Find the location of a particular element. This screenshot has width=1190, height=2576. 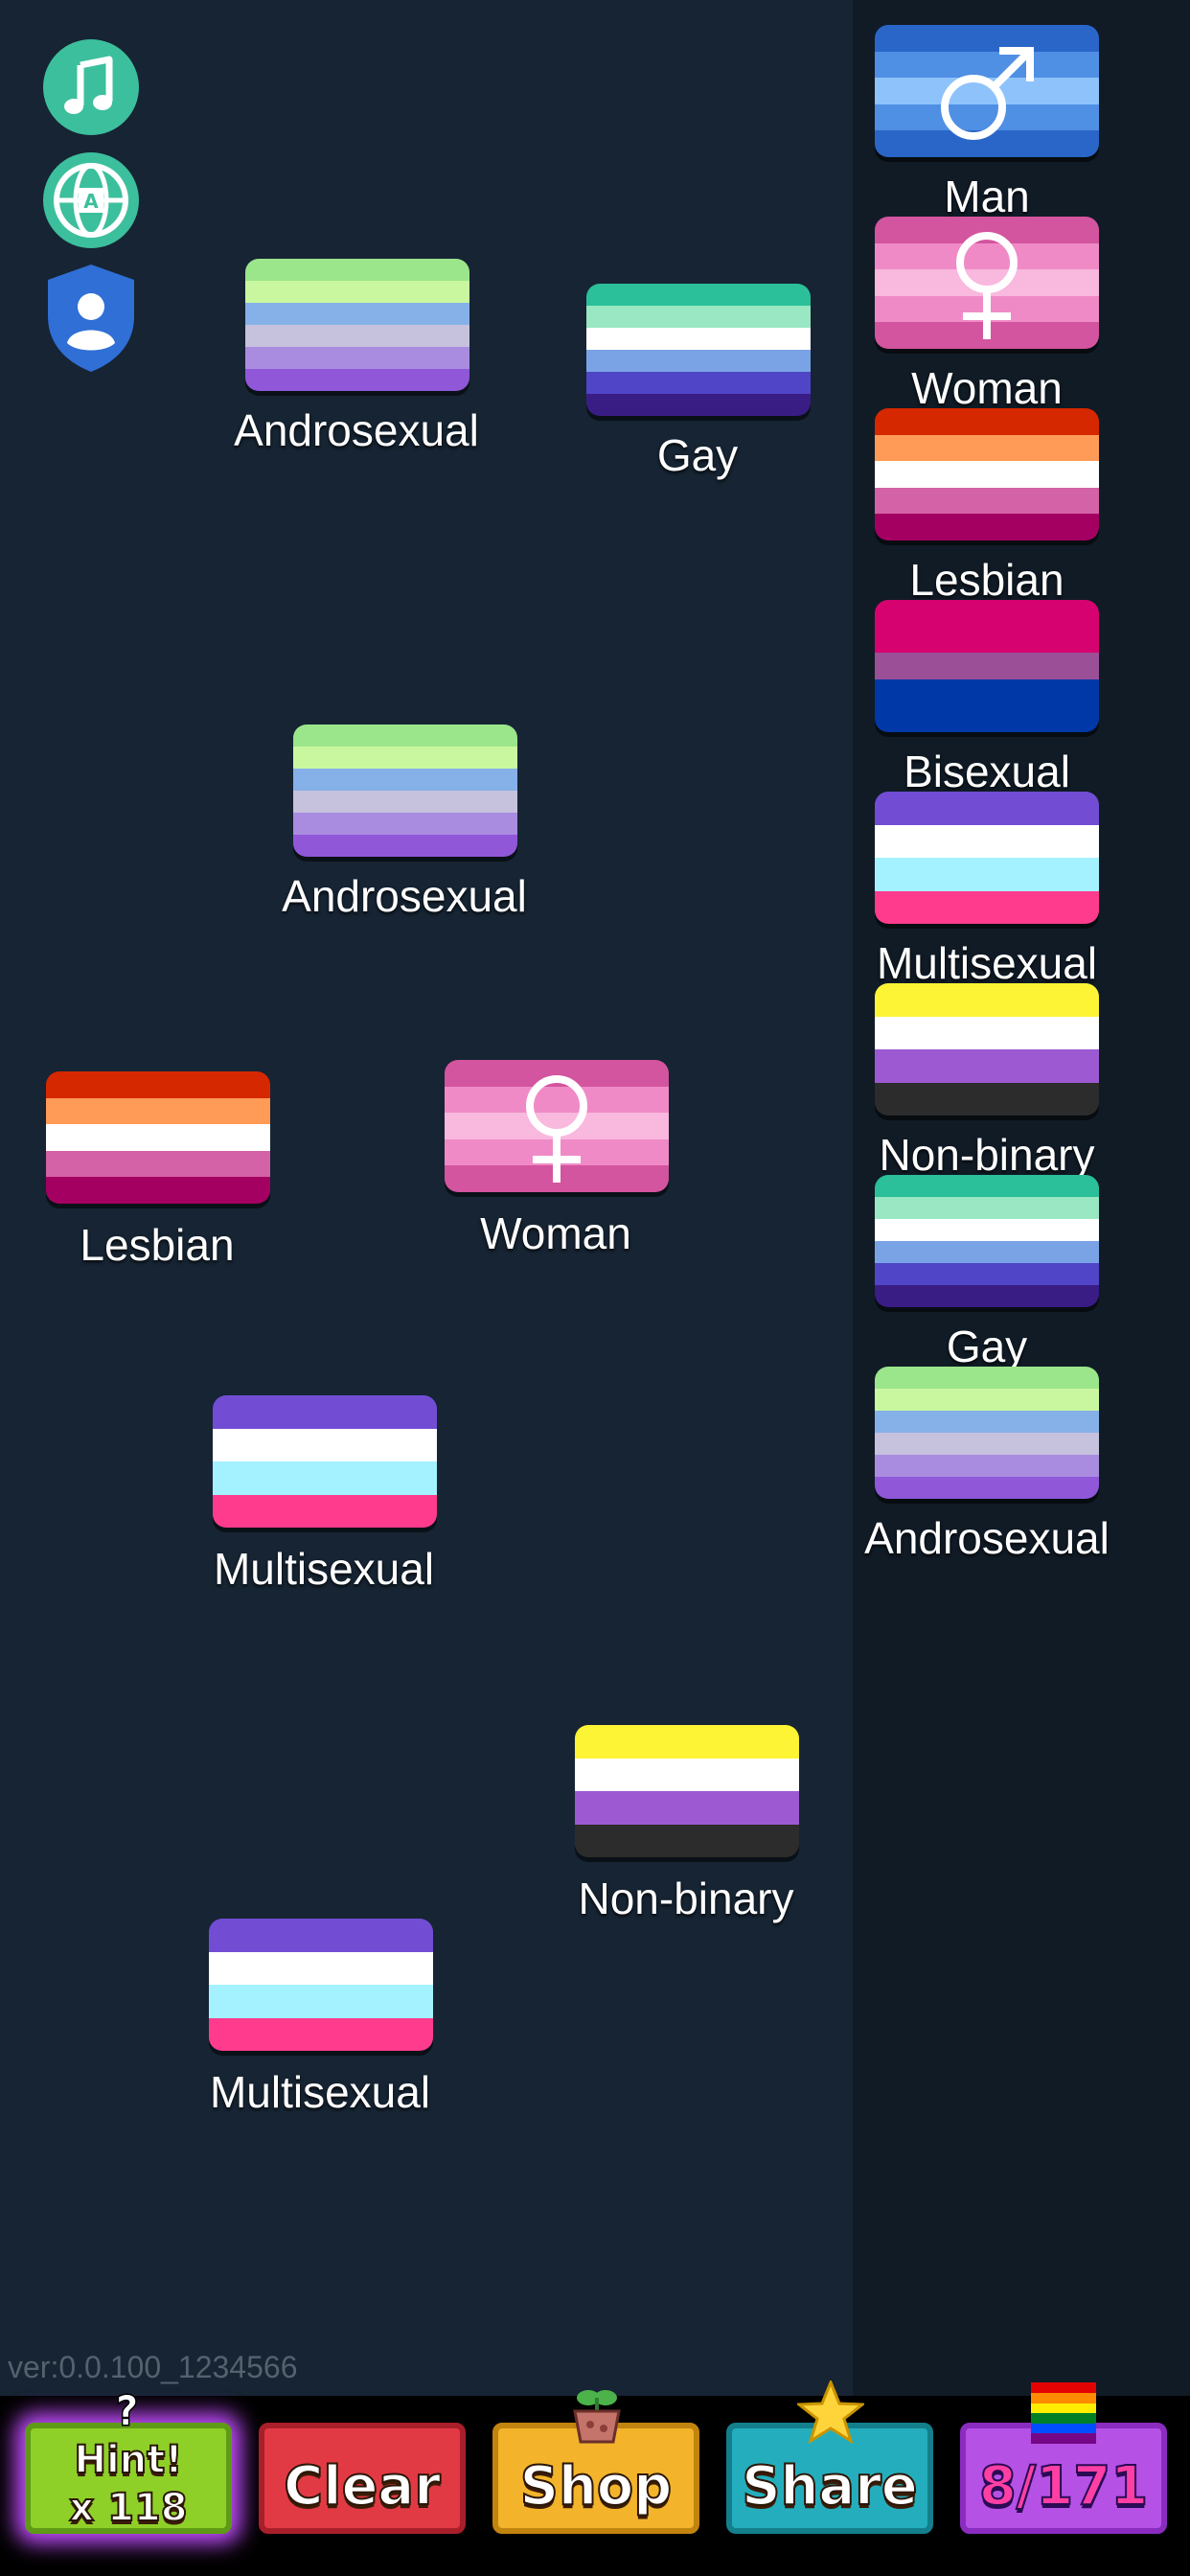

shop-label: Shop is located at coordinates (596, 2486).